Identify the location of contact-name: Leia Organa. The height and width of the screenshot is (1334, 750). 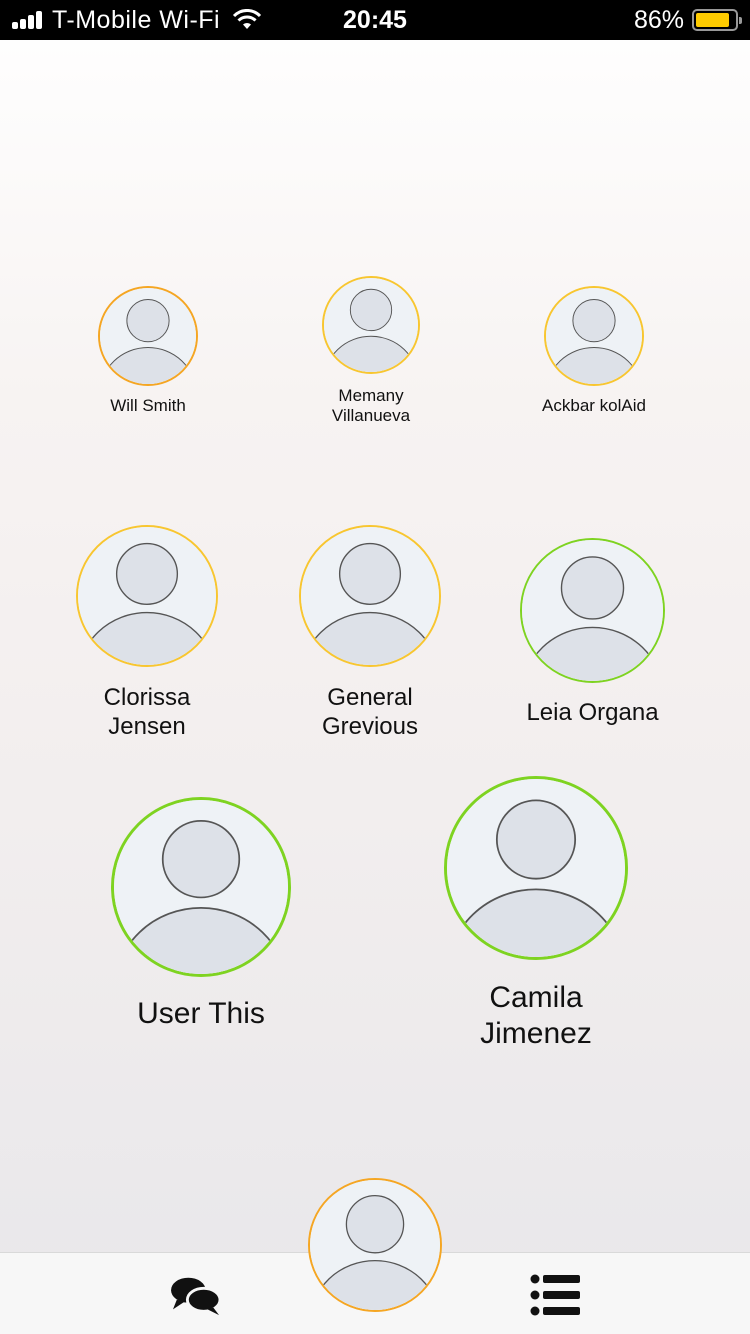
(593, 713).